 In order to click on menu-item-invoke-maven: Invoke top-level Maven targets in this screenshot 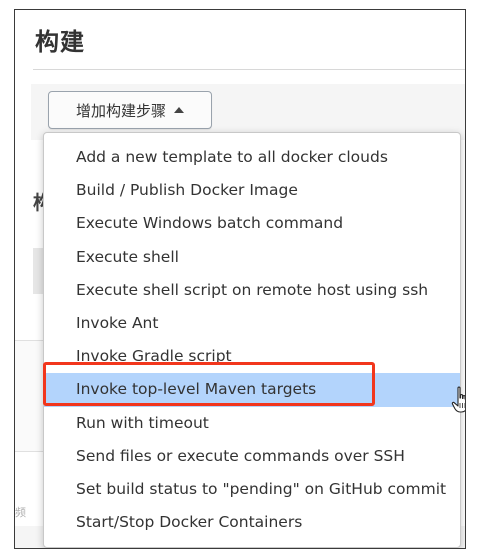, I will do `click(252, 390)`.